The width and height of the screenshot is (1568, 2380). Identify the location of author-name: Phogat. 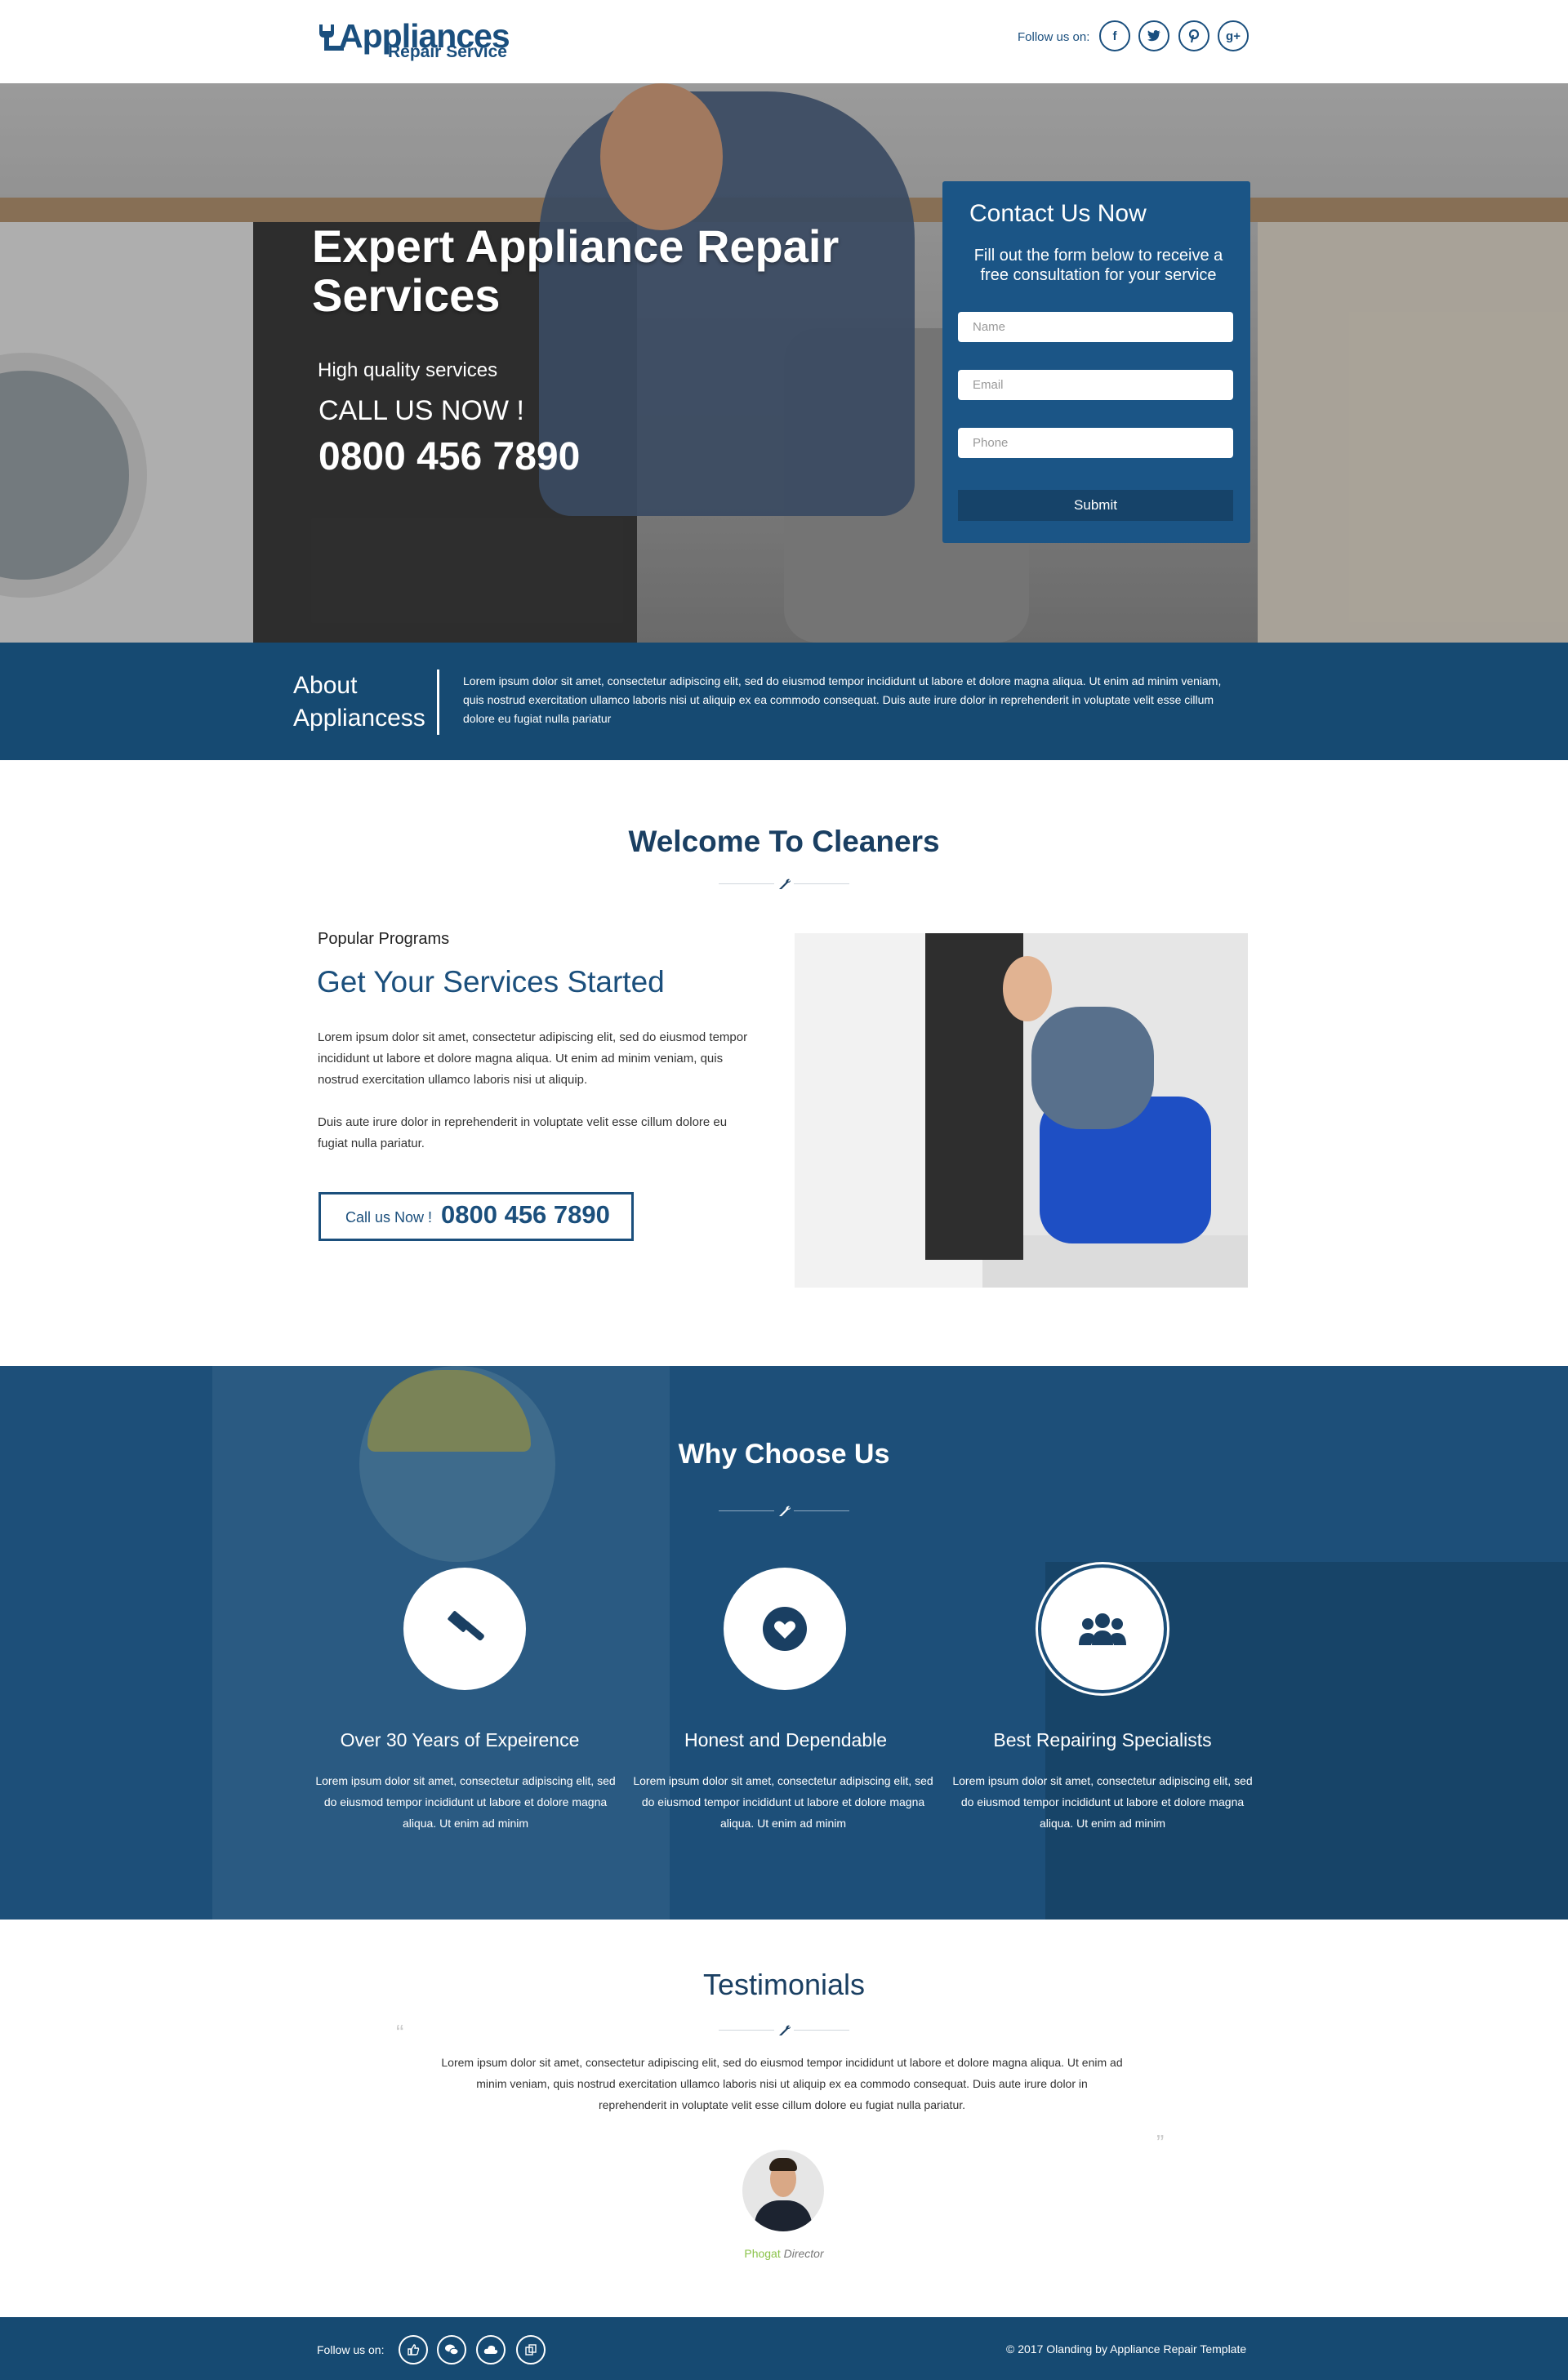
(762, 2254).